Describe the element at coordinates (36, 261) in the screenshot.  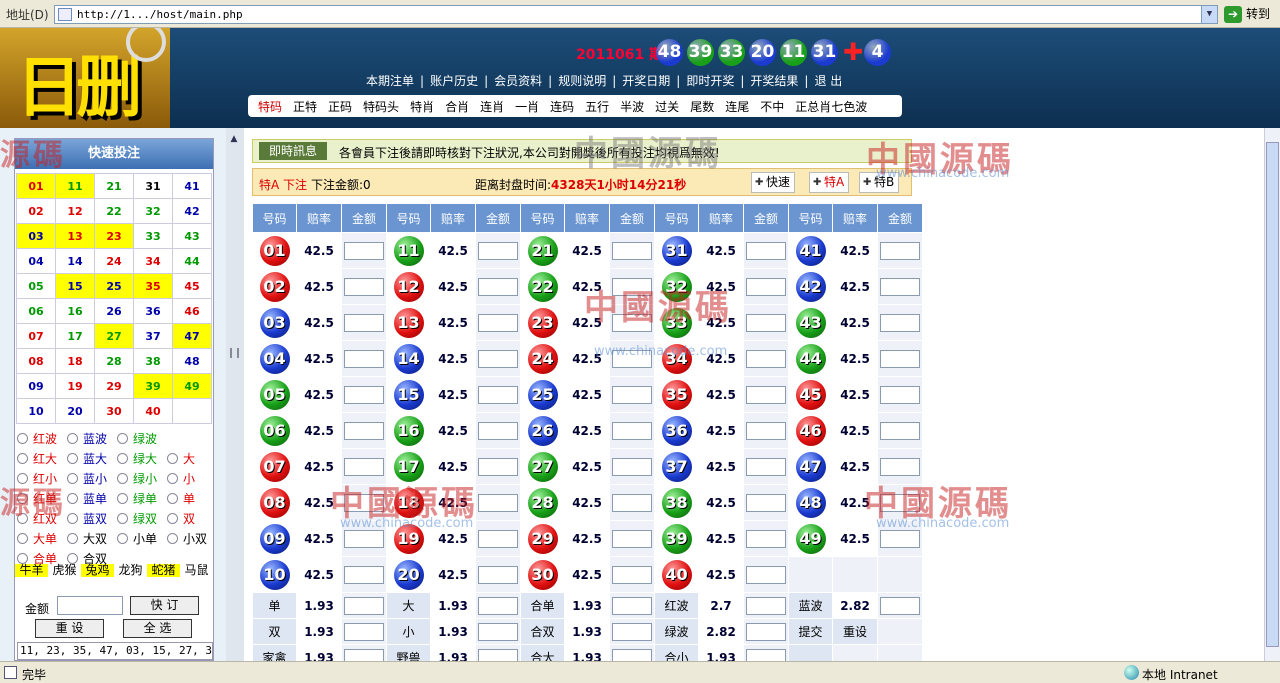
I see `quick-number-cell: 04` at that location.